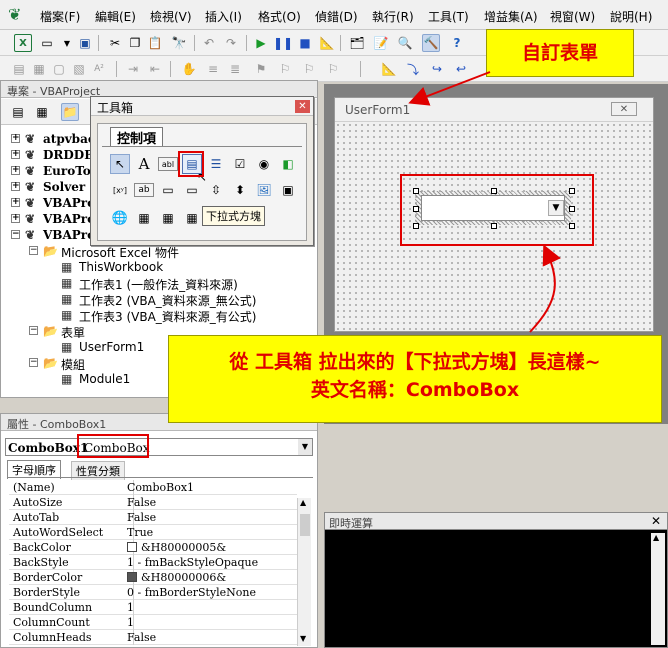 This screenshot has width=668, height=648. I want to click on annotation-arrows, so click(484, 202).